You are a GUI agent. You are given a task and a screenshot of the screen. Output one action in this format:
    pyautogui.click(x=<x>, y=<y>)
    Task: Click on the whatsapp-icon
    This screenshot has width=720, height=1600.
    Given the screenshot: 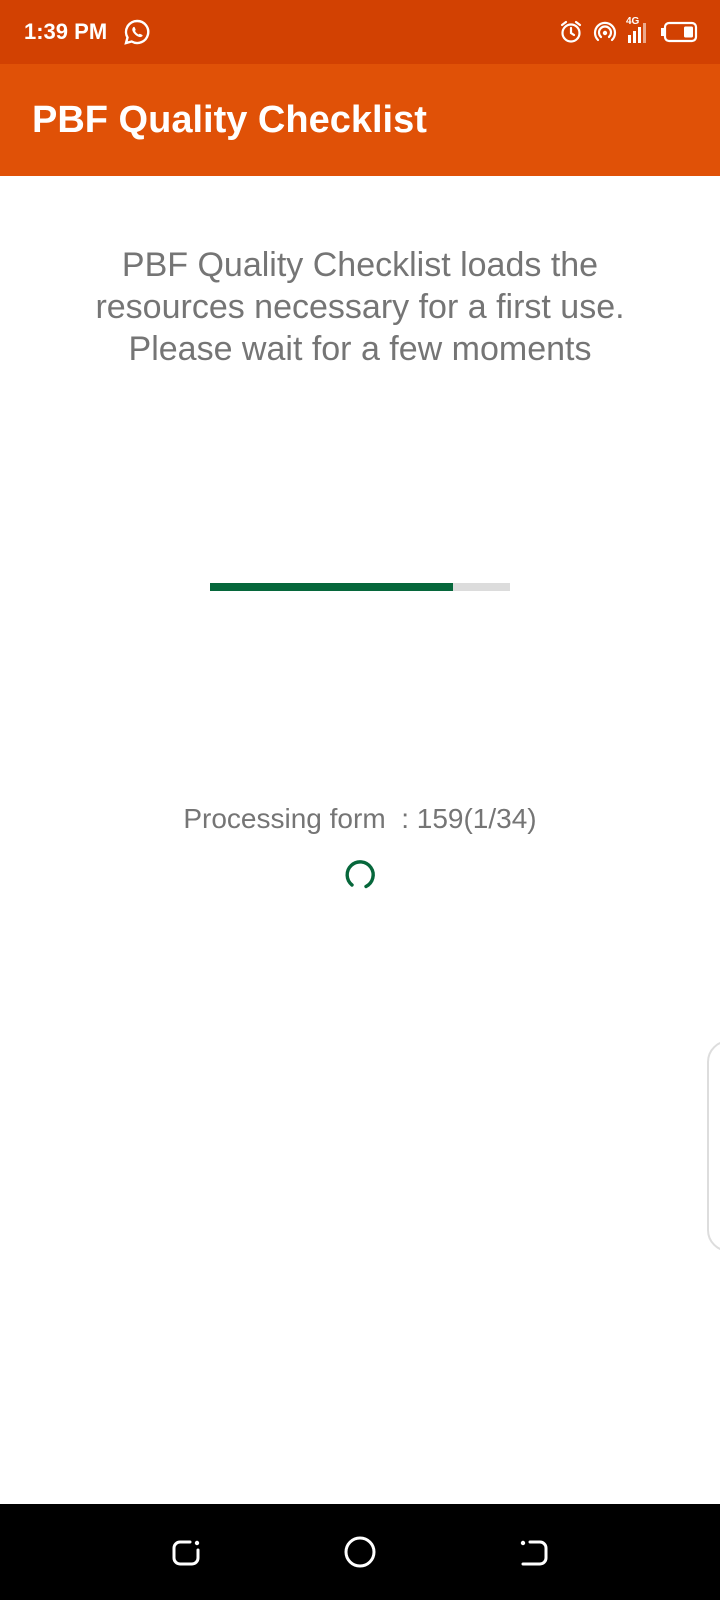 What is the action you would take?
    pyautogui.click(x=137, y=32)
    